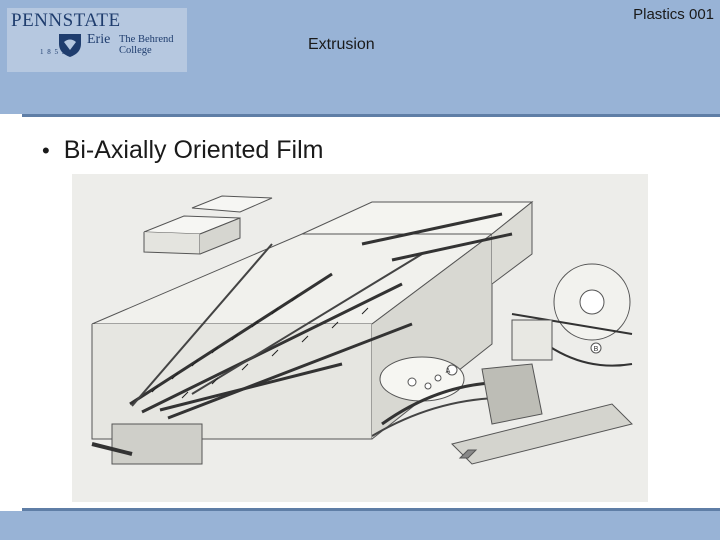 Image resolution: width=720 pixels, height=540 pixels. I want to click on logo-campus: Erie, so click(99, 39).